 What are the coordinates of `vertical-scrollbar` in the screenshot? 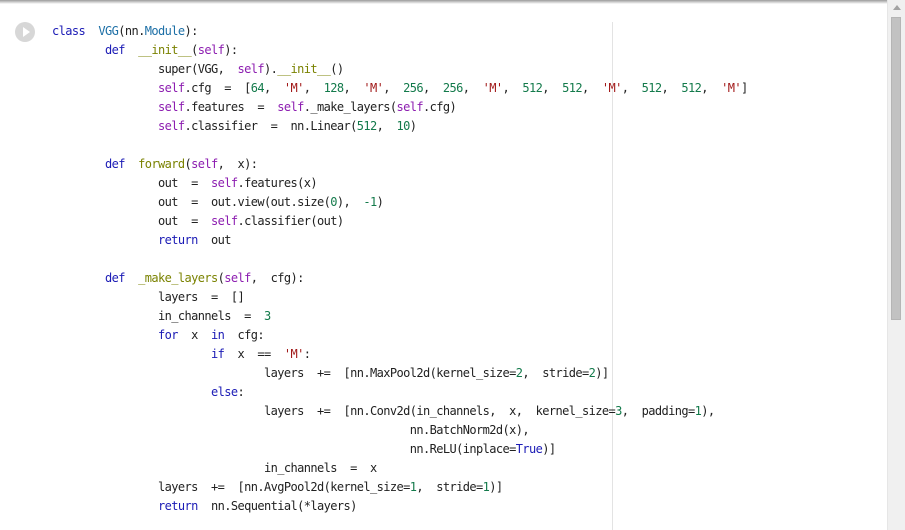 It's located at (896, 265).